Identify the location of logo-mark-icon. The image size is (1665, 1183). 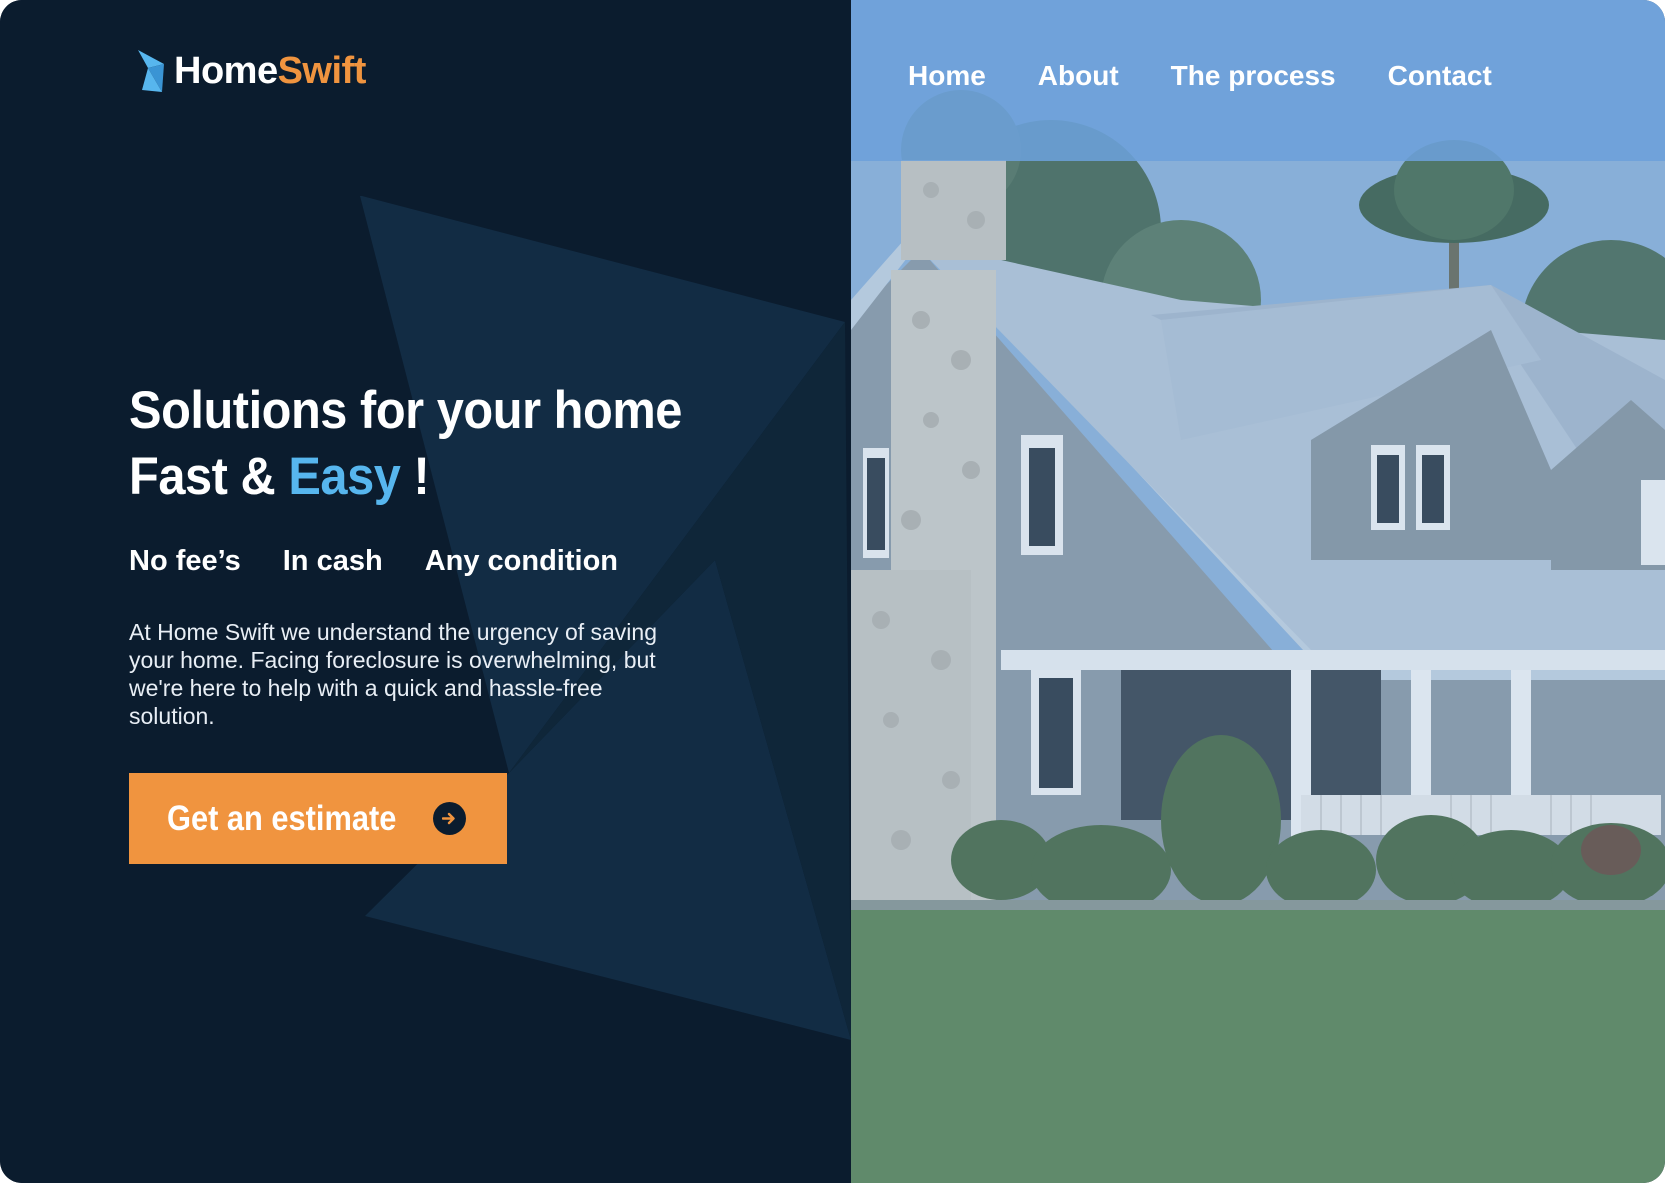
(151, 71).